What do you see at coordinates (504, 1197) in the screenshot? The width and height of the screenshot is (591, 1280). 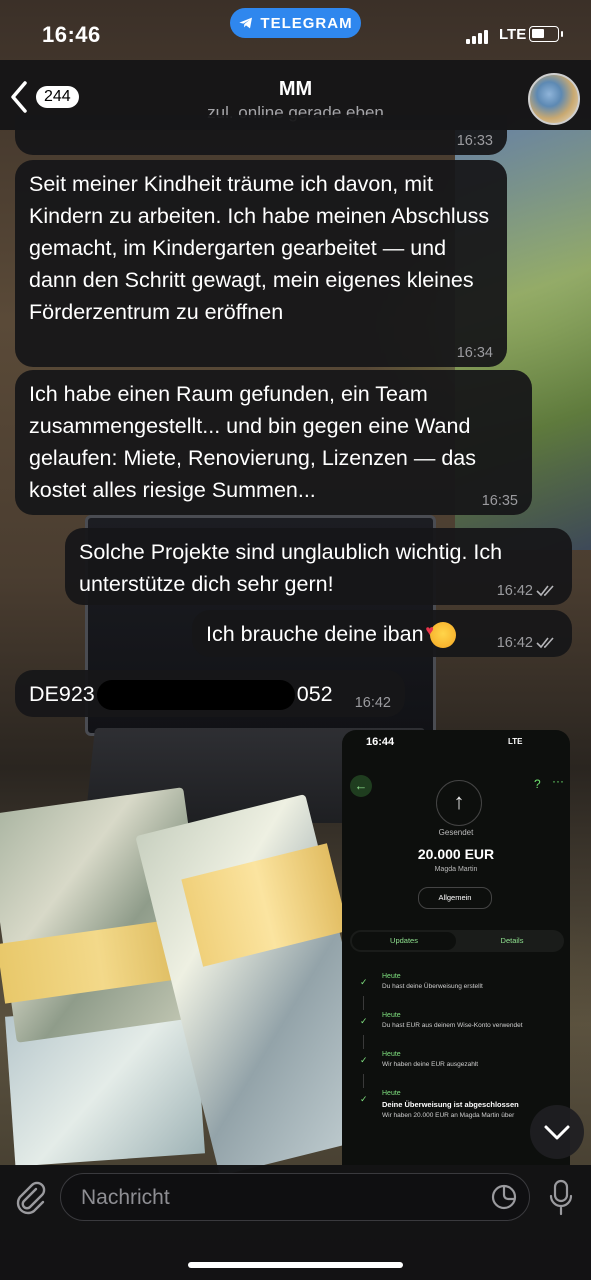 I see `sticker-icon` at bounding box center [504, 1197].